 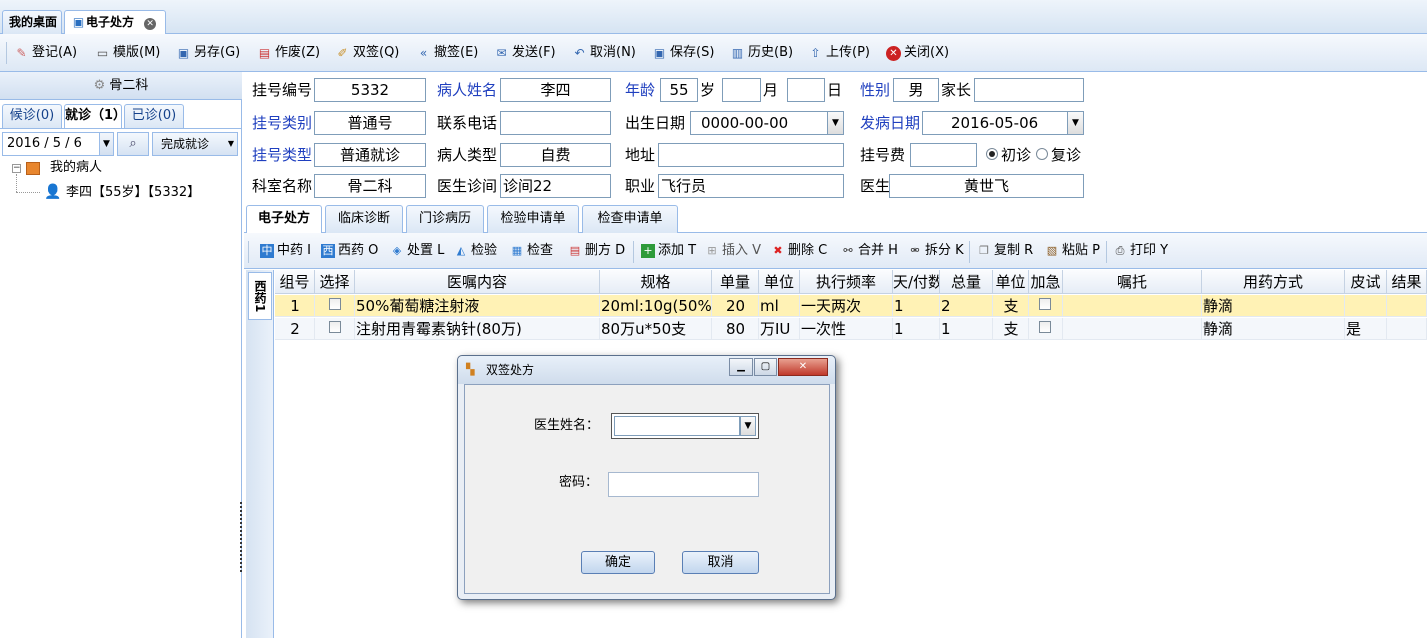 I want to click on parent-field, so click(x=1029, y=90).